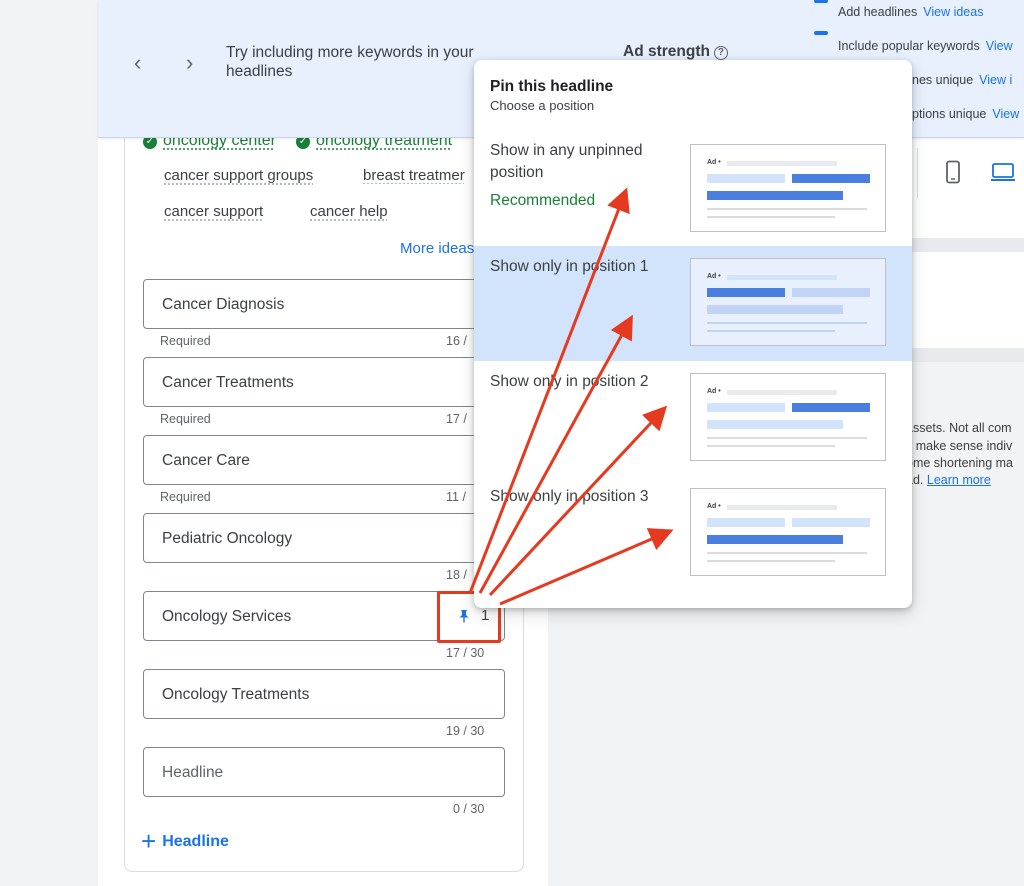 The image size is (1024, 886). I want to click on chevron-right-icon: ›, so click(189, 63).